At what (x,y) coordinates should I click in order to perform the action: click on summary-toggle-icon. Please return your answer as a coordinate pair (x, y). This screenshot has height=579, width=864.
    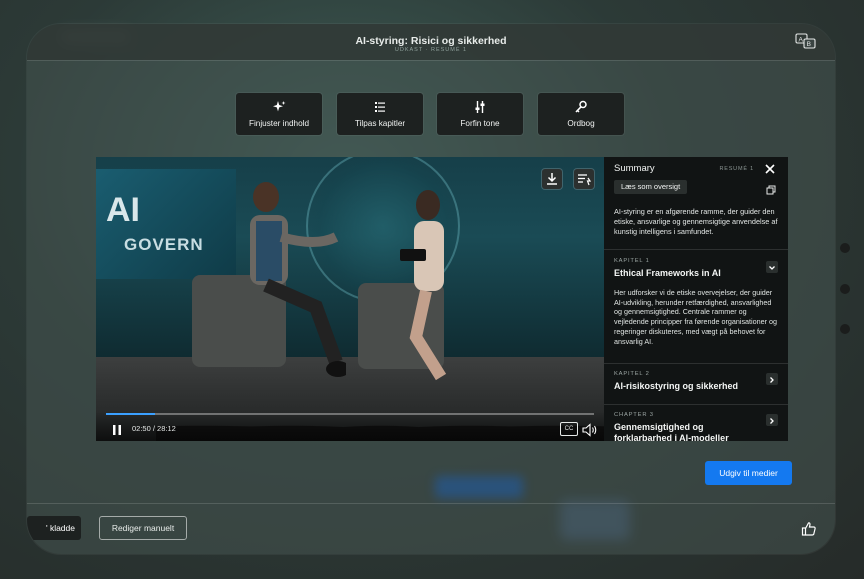
    Looking at the image, I should click on (584, 179).